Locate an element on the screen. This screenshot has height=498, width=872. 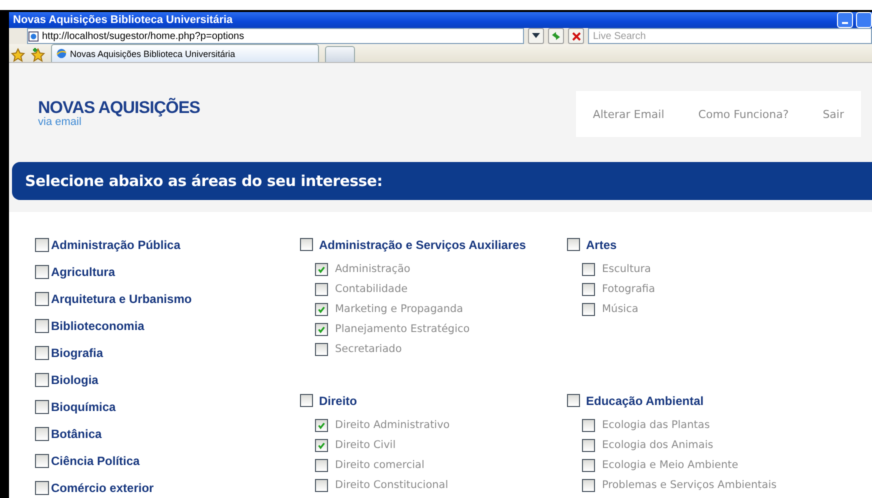
add-favorite-icon is located at coordinates (38, 55).